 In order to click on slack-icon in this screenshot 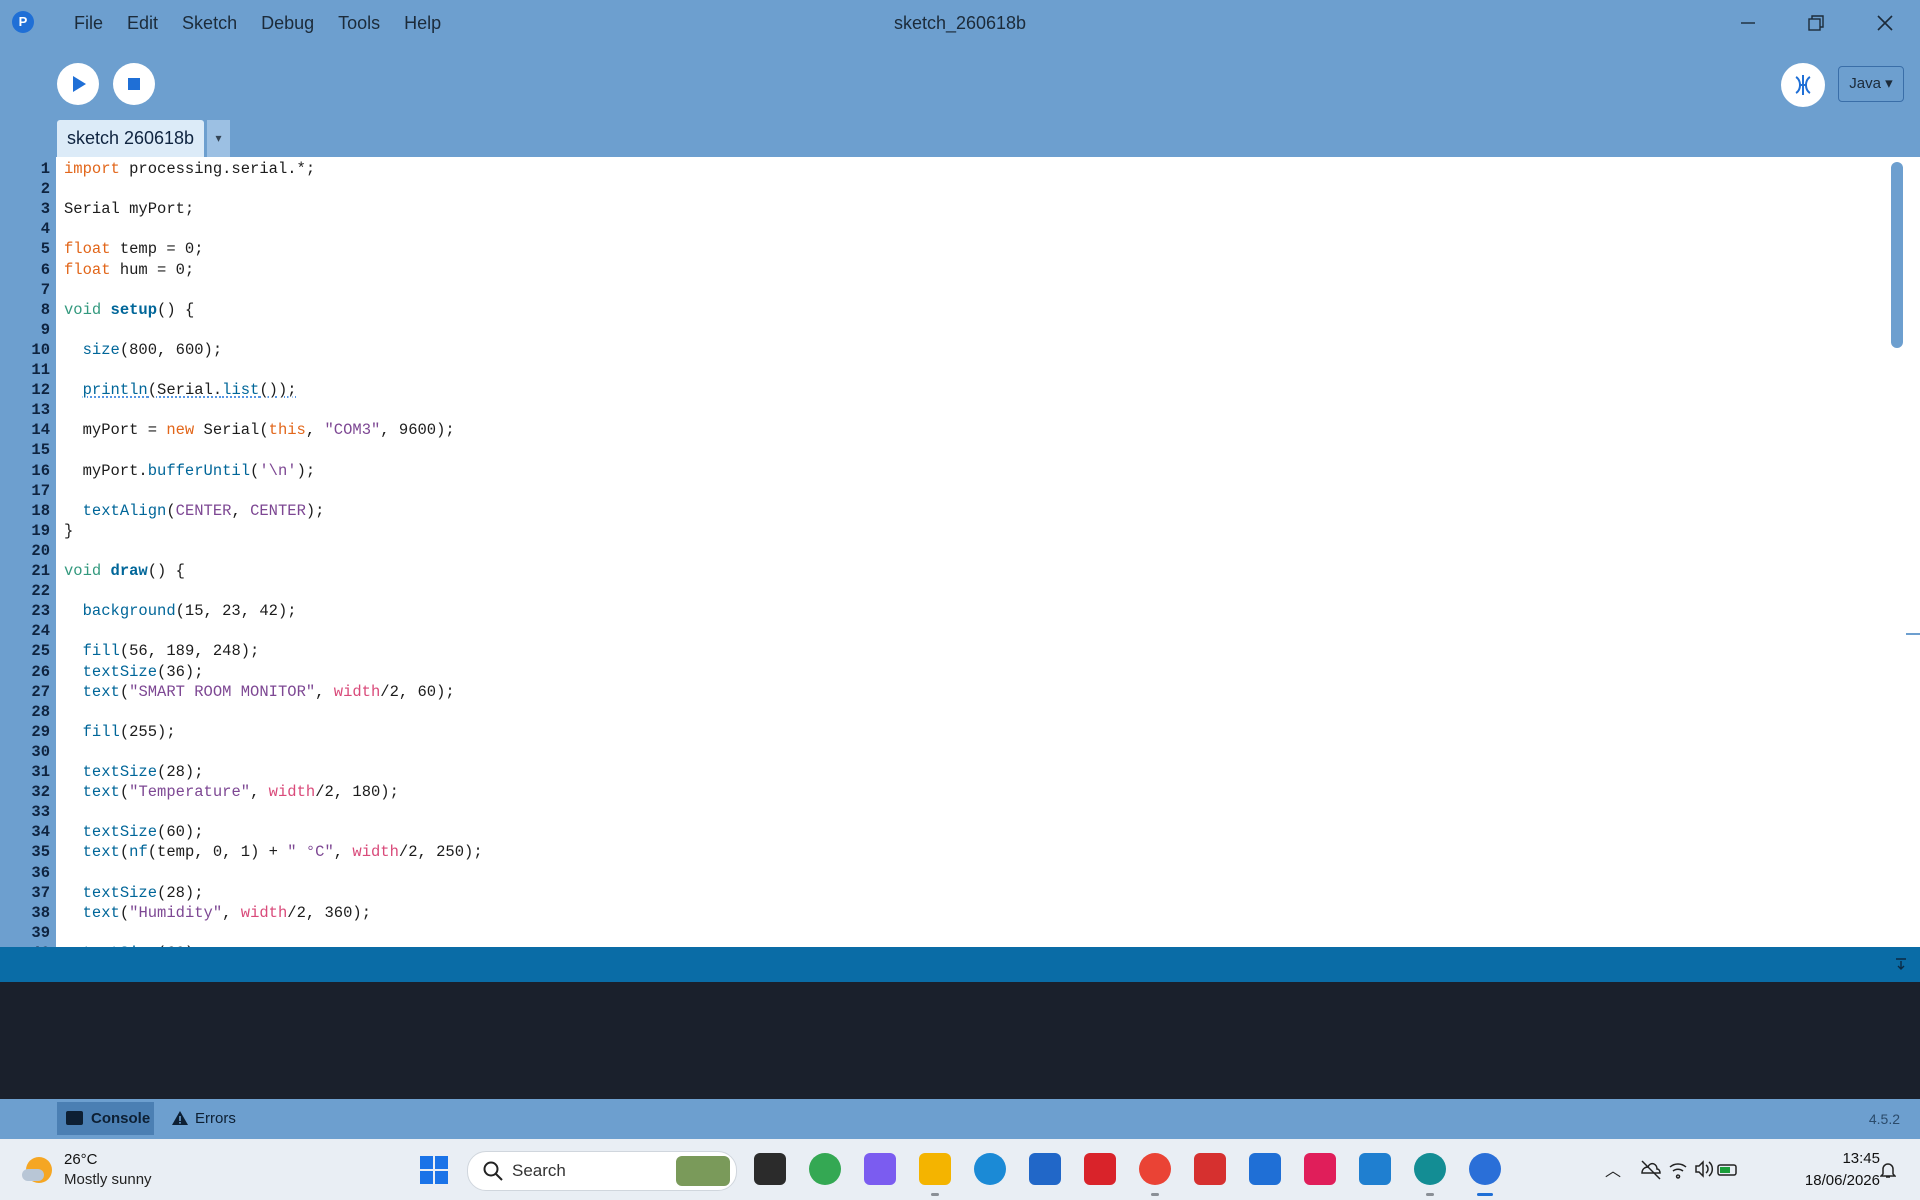, I will do `click(1320, 1169)`.